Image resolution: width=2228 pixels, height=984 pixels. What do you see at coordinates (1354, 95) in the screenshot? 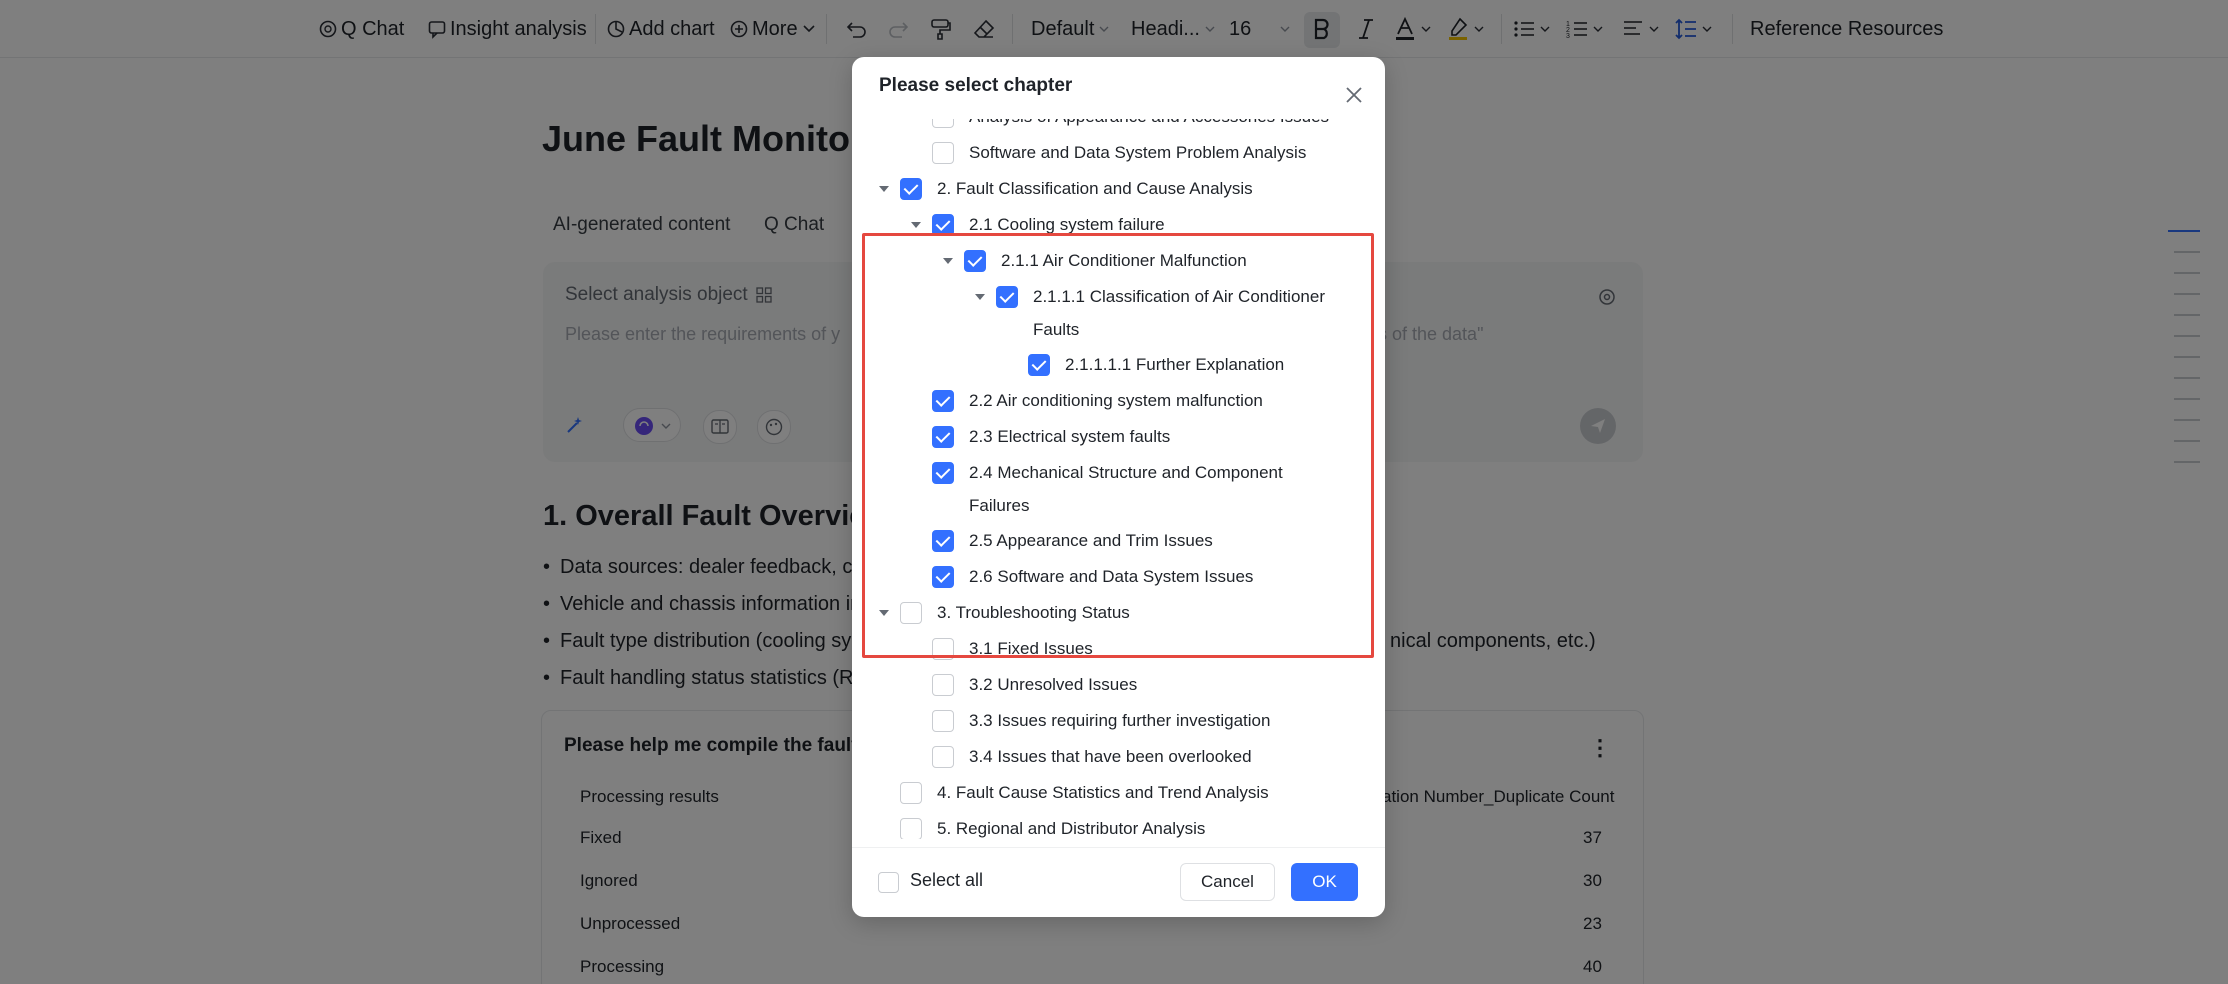
I see `close-icon` at bounding box center [1354, 95].